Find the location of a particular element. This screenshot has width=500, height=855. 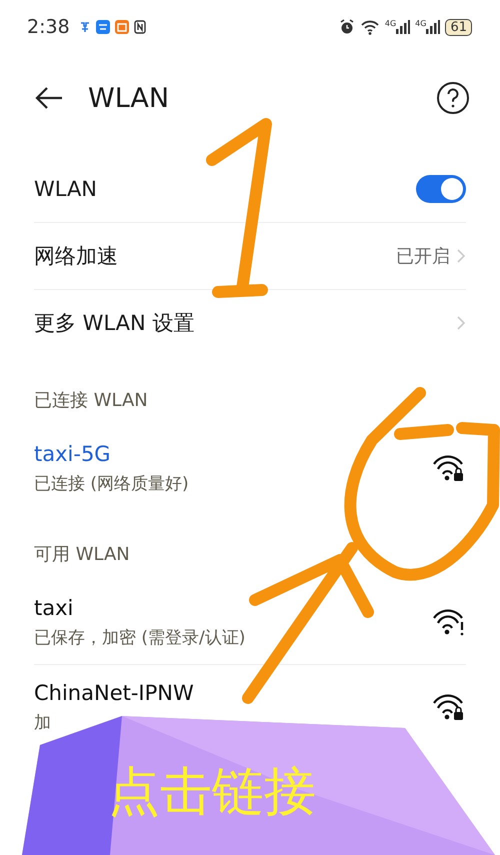

network-status: 加 is located at coordinates (42, 723).